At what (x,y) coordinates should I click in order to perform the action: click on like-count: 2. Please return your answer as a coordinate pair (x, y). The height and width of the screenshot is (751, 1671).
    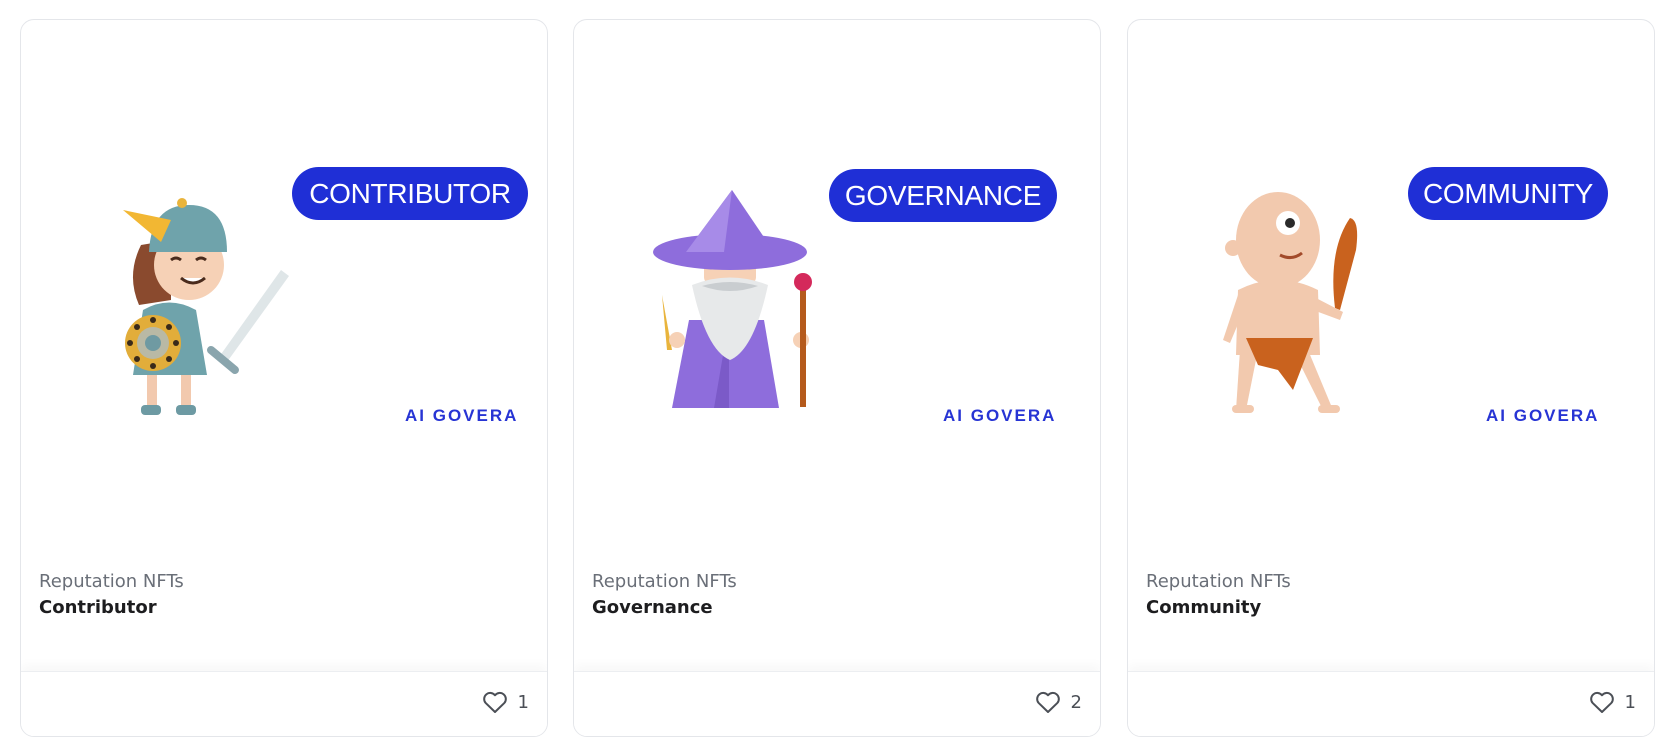
    Looking at the image, I should click on (1076, 702).